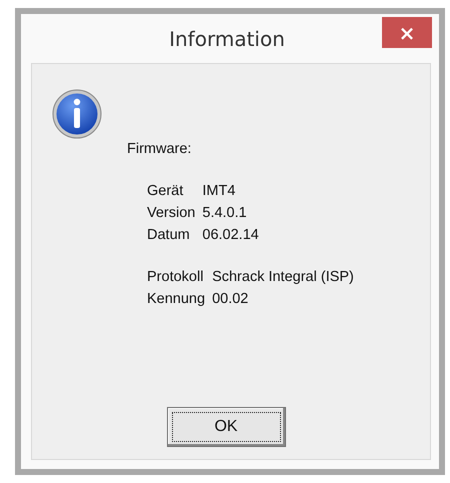  I want to click on field-value: 06.02.14, so click(230, 235).